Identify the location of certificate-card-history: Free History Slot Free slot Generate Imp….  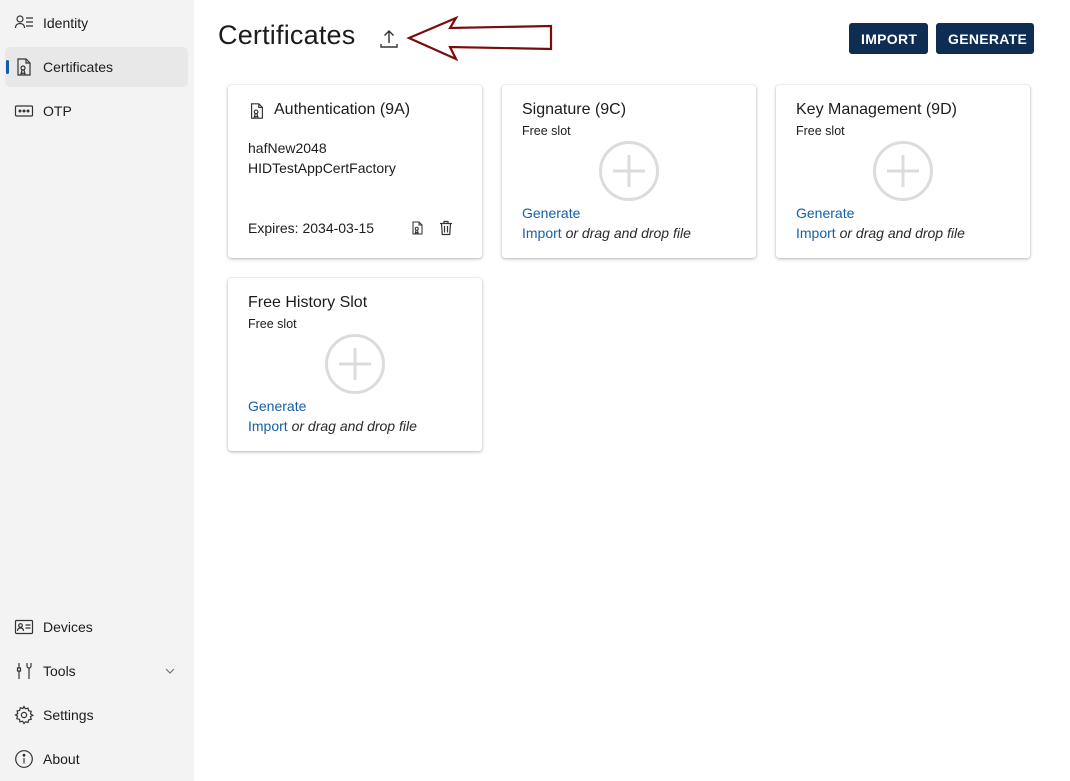
(355, 364).